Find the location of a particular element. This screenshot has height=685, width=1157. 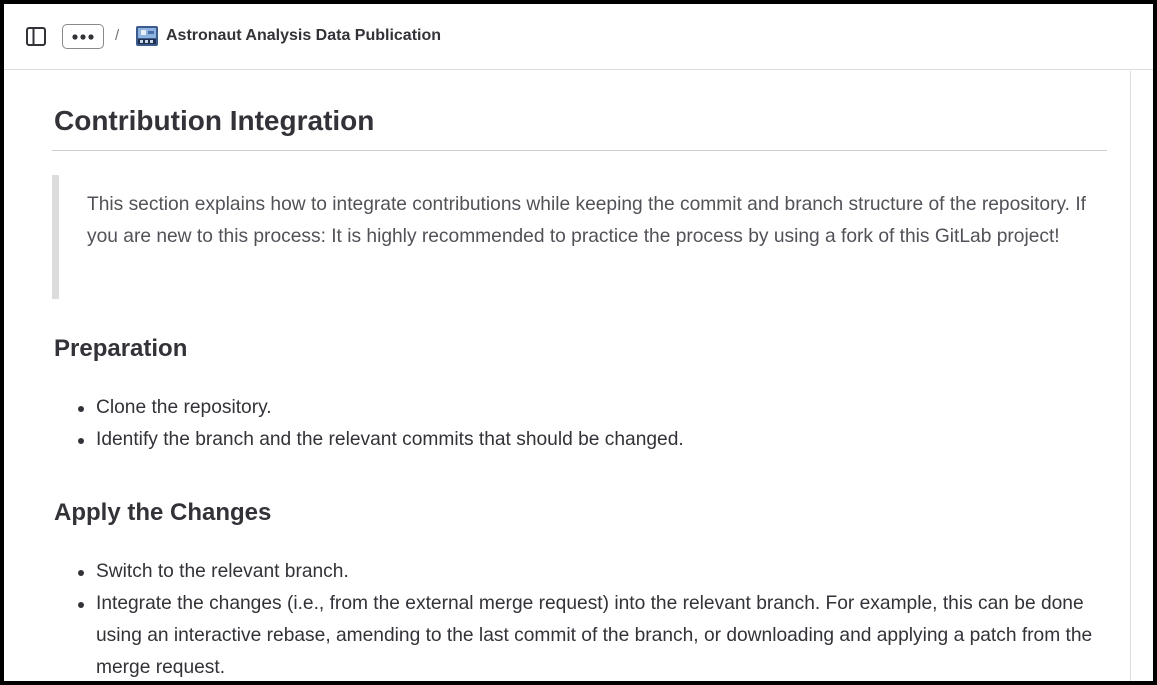

list-item: Clone the repository. is located at coordinates (584, 408).